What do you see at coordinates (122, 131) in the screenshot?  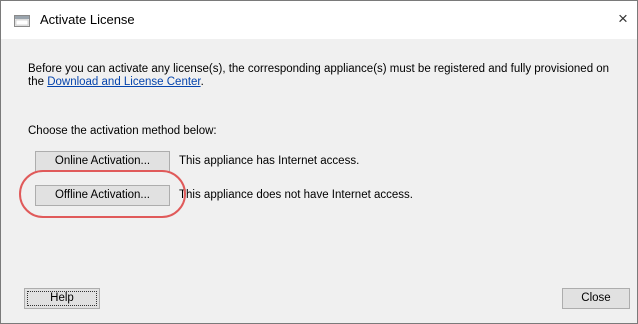 I see `activation-method-prompt: Choose the activation method below:` at bounding box center [122, 131].